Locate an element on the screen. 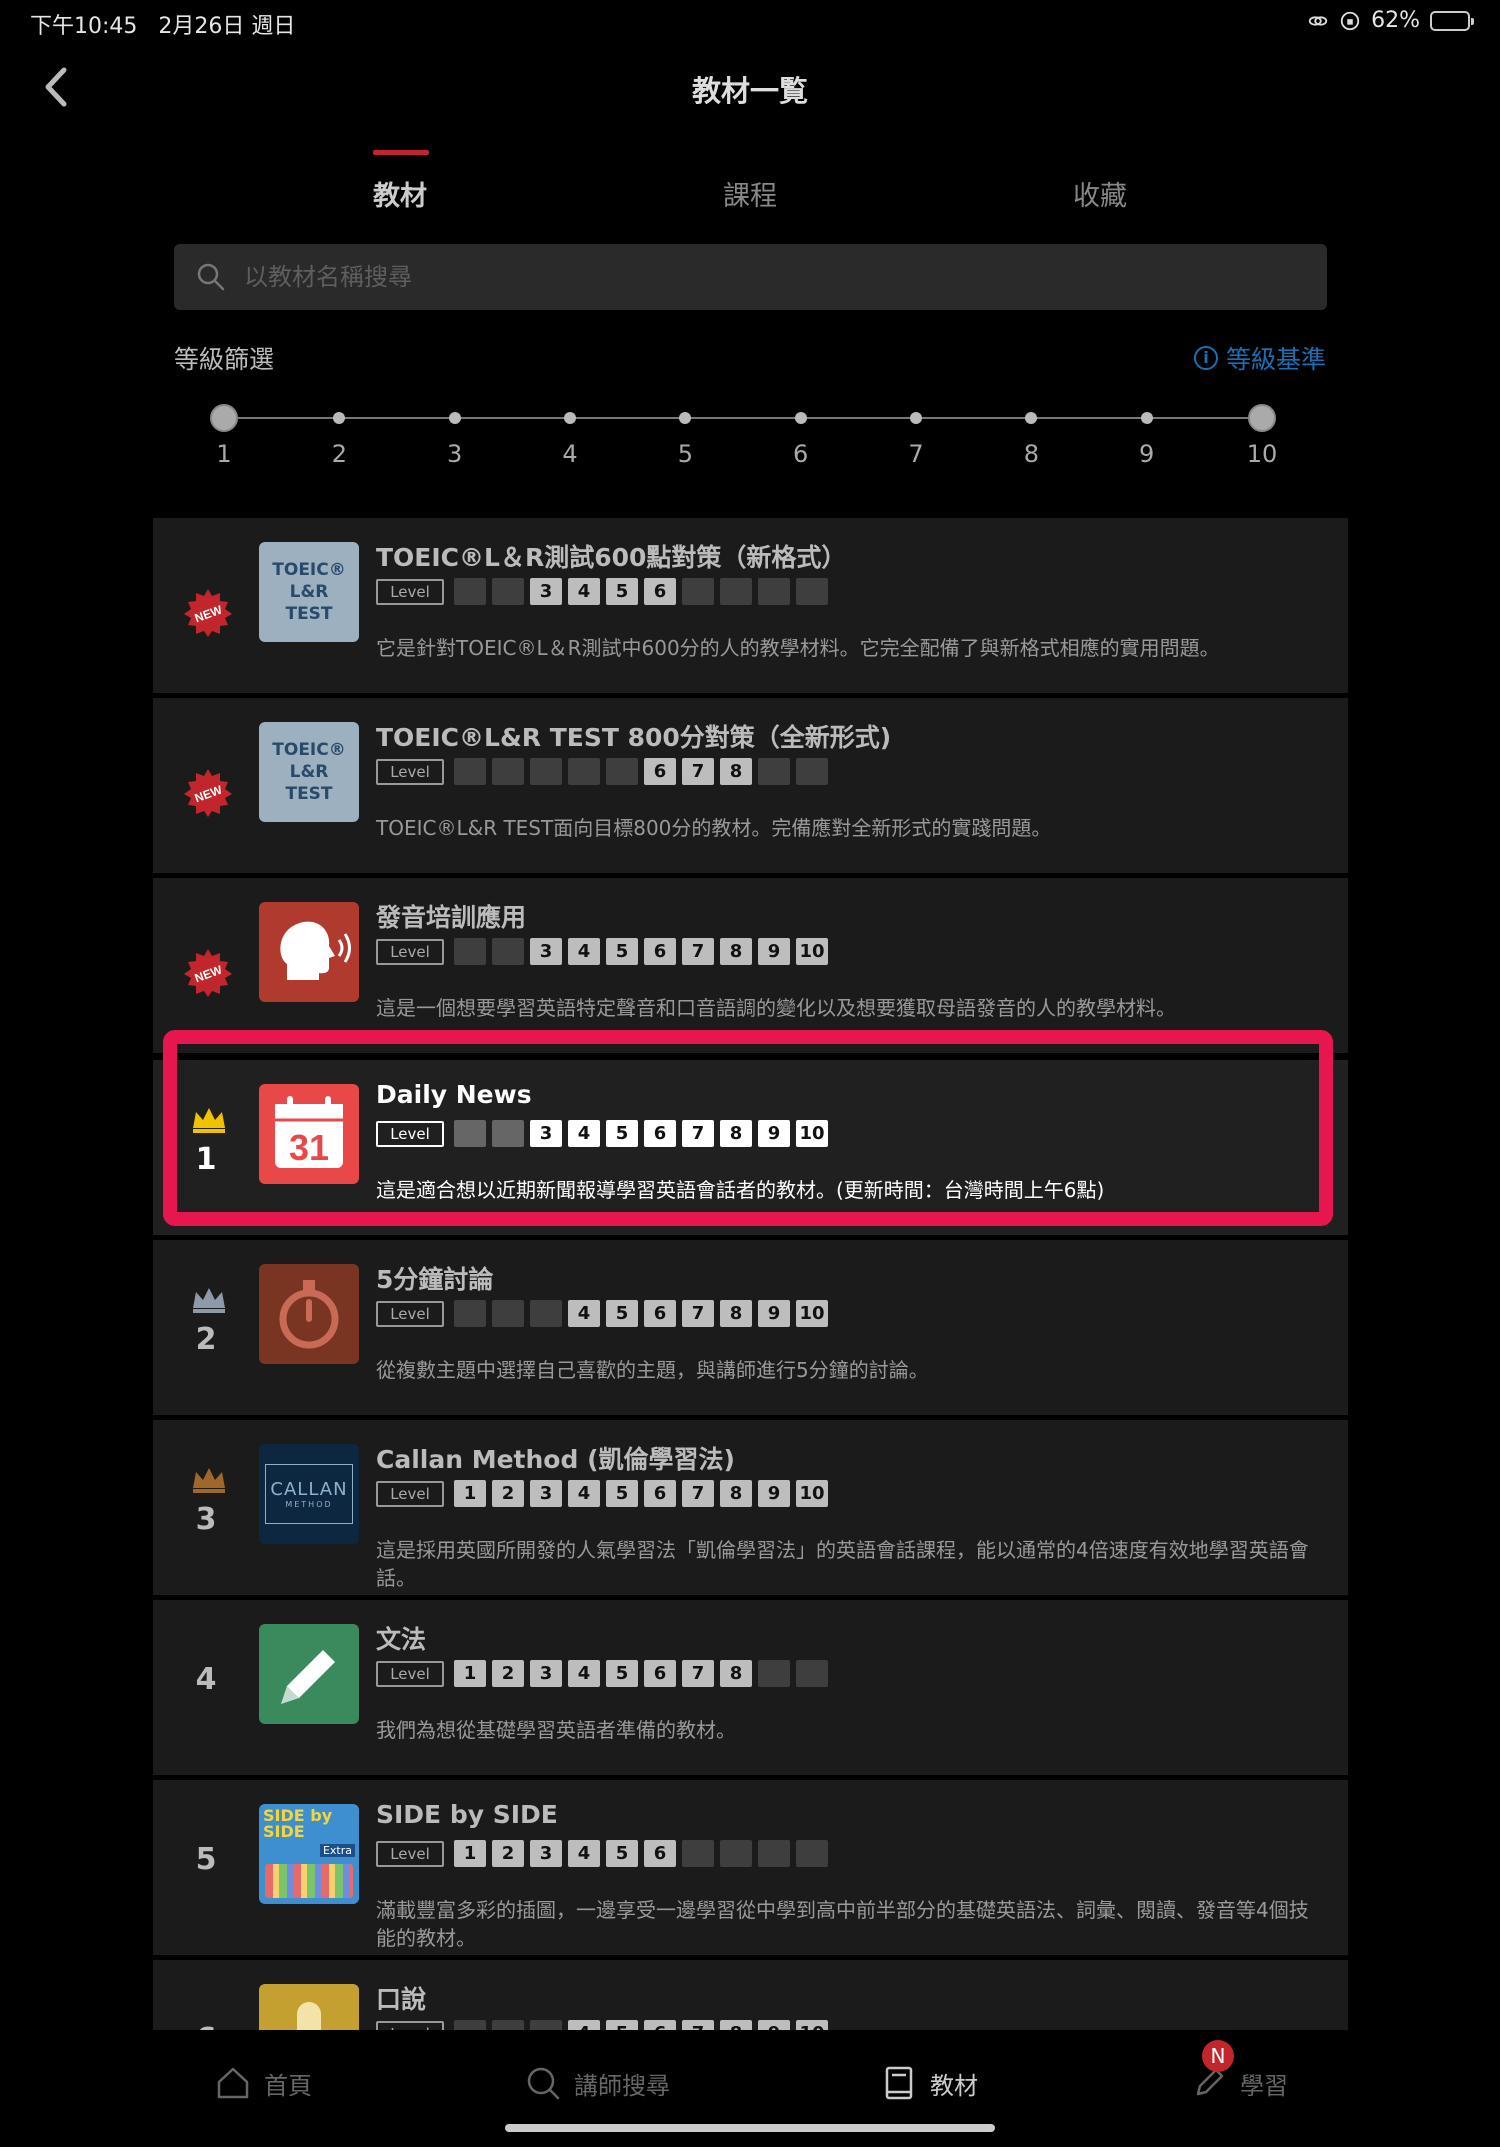  nav-teacher-search: 講師搜尋 is located at coordinates (597, 2083).